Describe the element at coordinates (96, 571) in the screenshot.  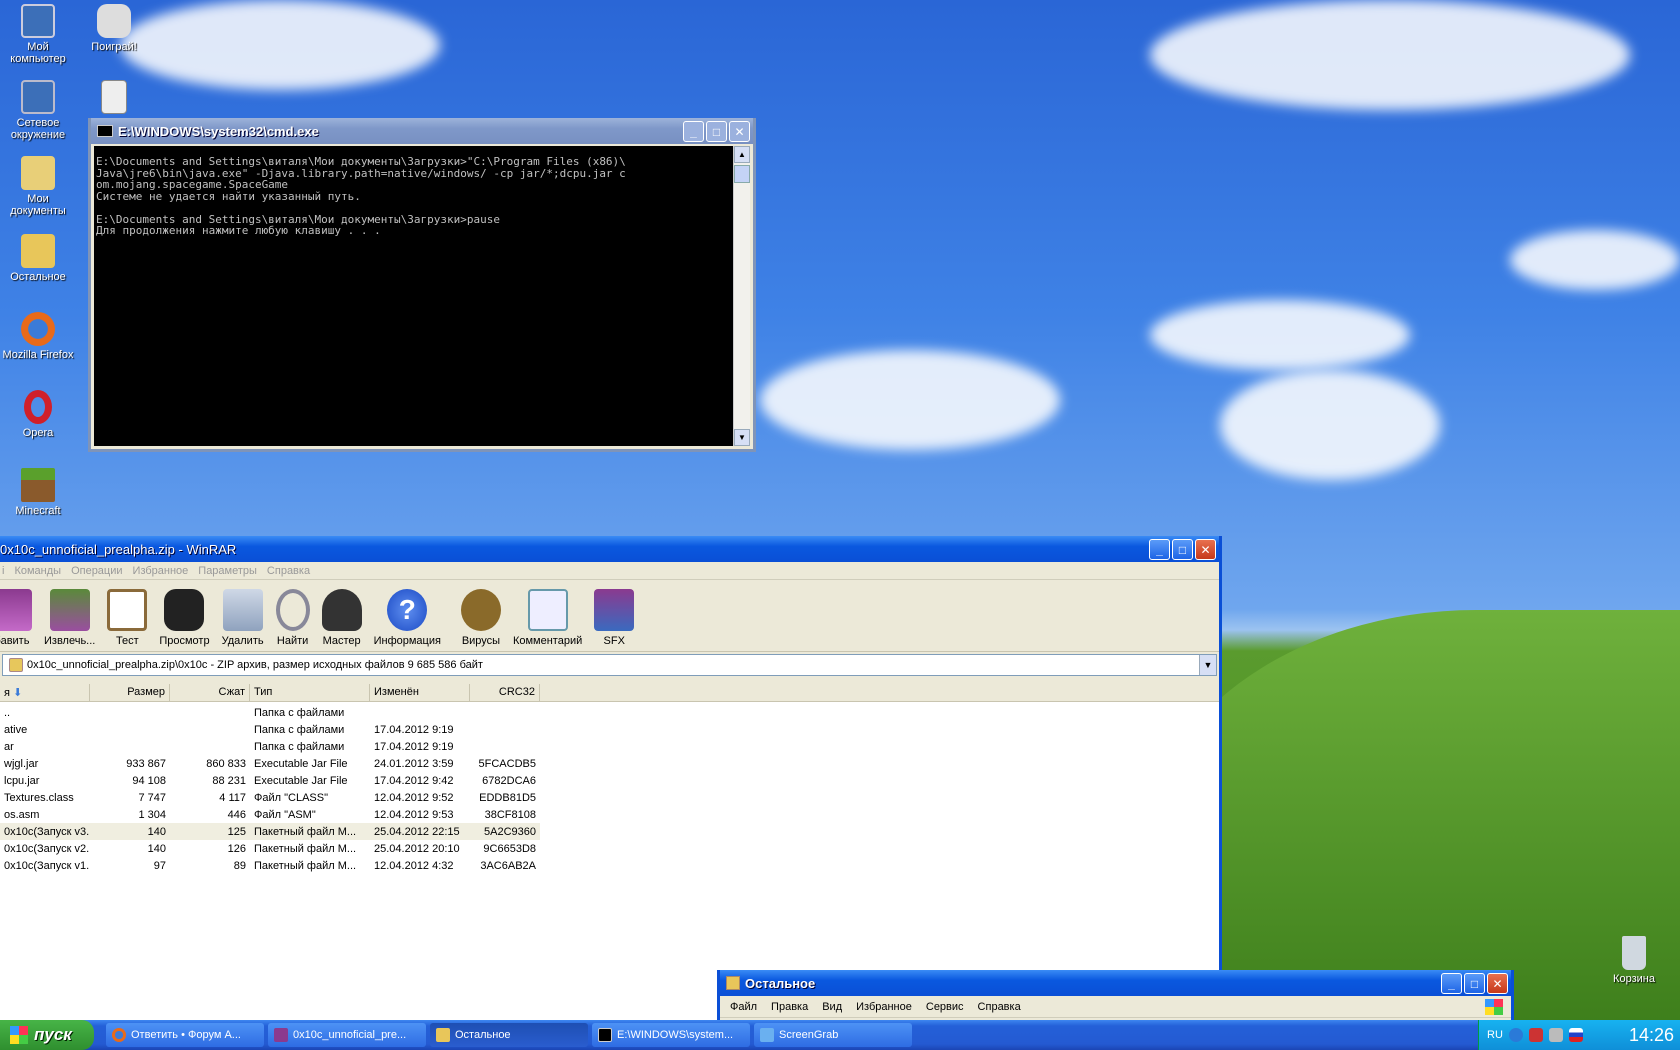
I see `menu-operations: Операции` at that location.